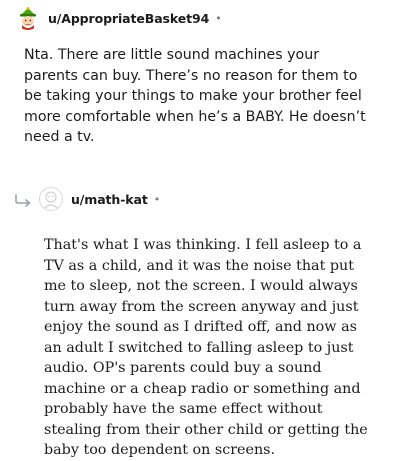  What do you see at coordinates (51, 199) in the screenshot?
I see `default-avatar-icon` at bounding box center [51, 199].